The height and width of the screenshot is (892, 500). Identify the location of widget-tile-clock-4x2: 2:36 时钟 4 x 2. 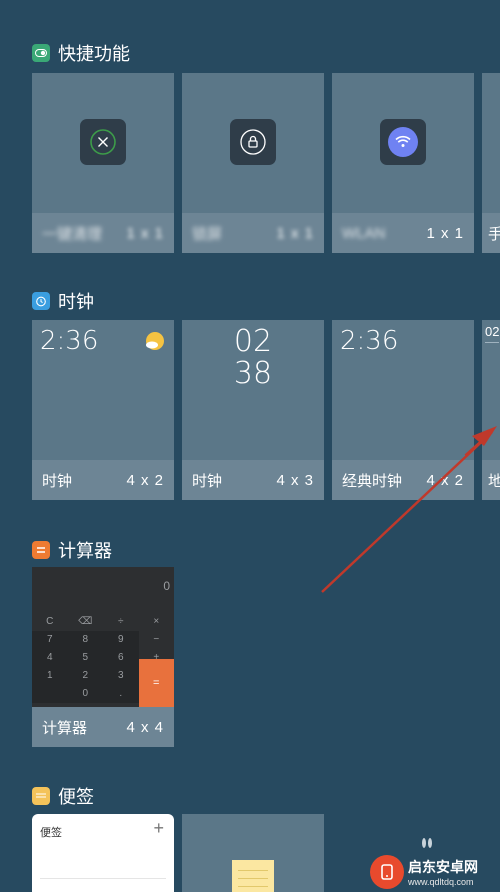
(103, 410).